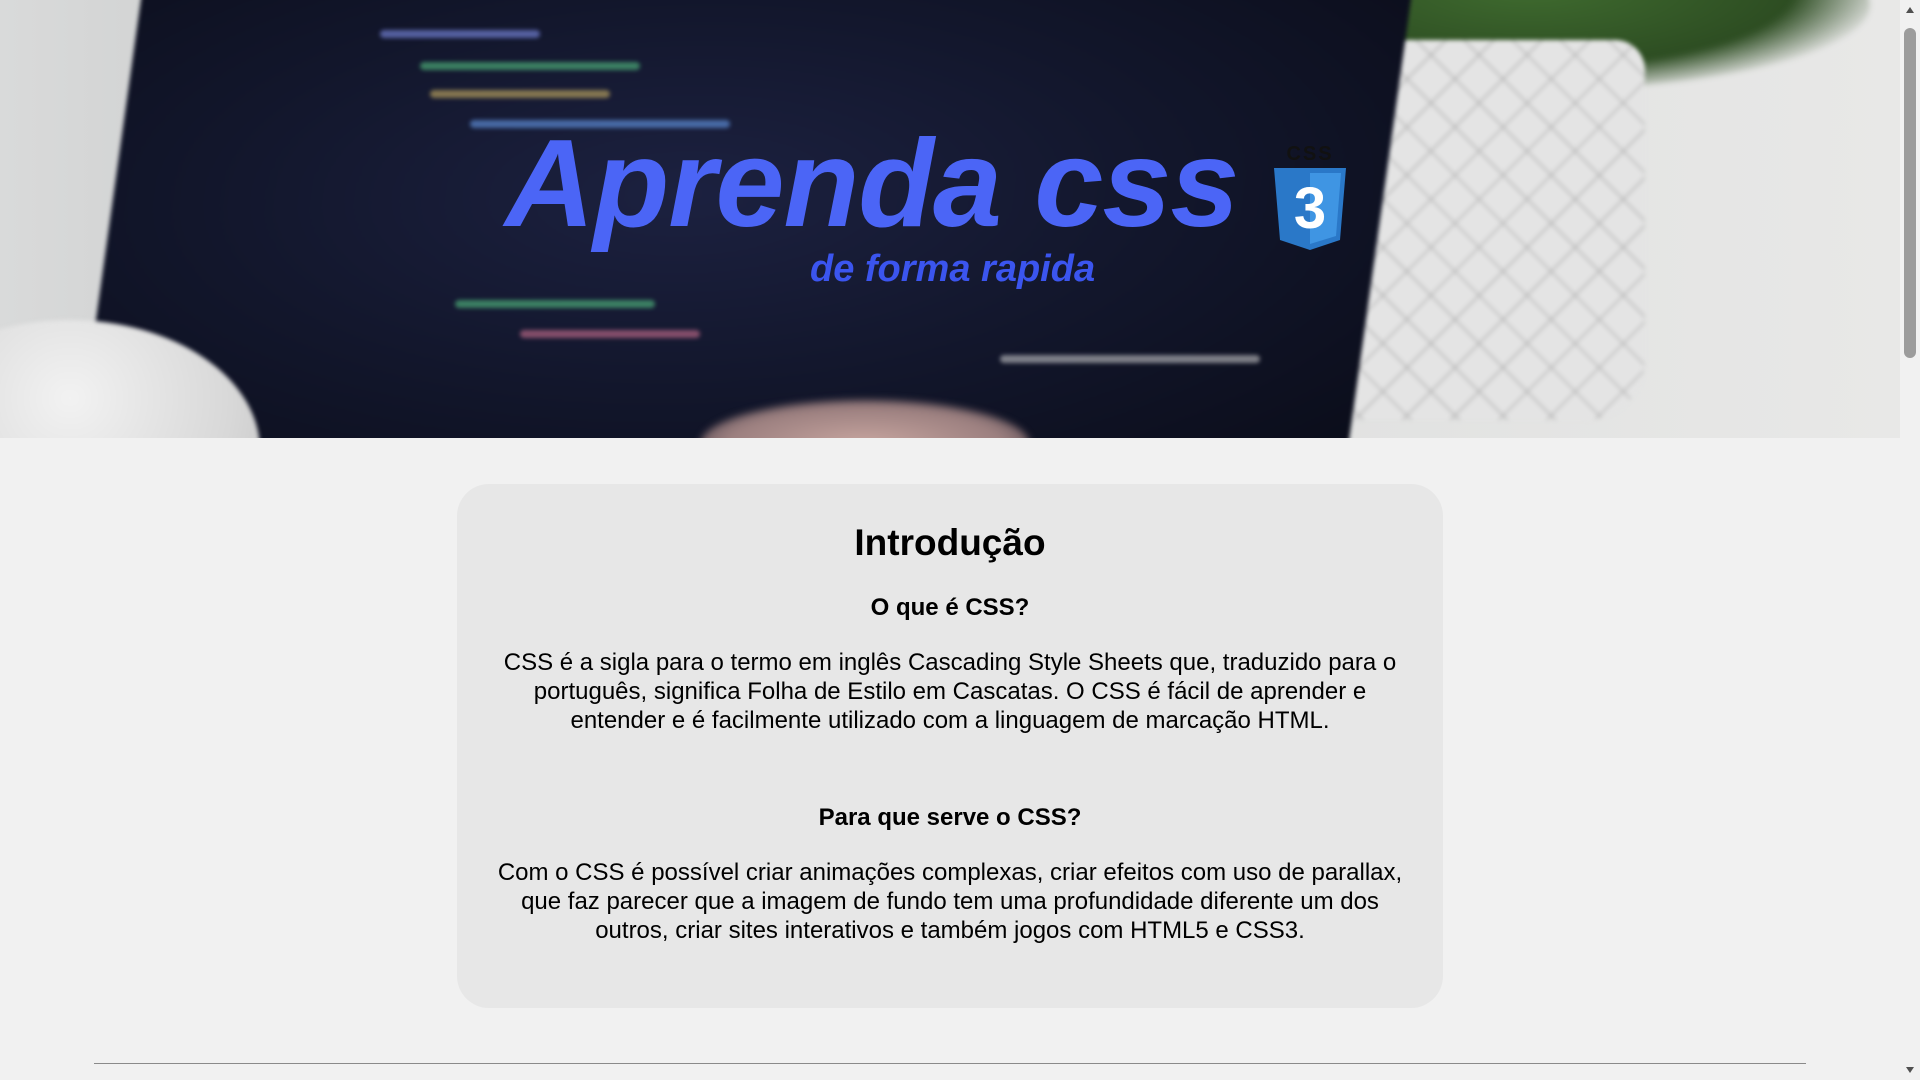  Describe the element at coordinates (953, 269) in the screenshot. I see `hero-subtitle: de forma rapida` at that location.